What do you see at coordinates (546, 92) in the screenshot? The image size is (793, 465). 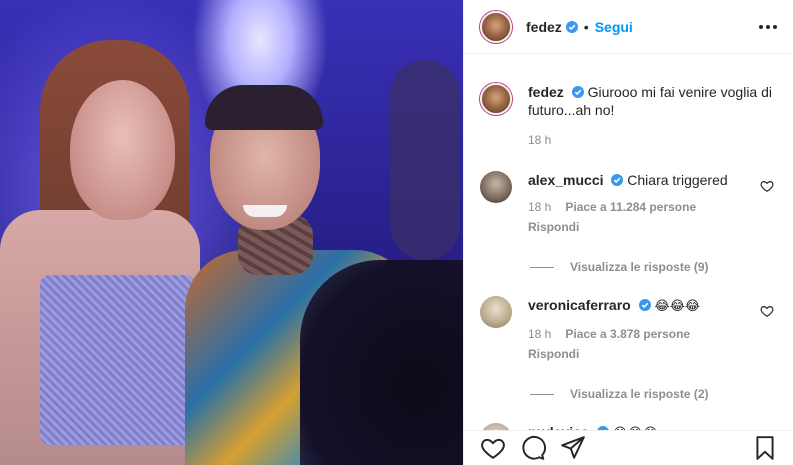 I see `caption-username: fedez` at bounding box center [546, 92].